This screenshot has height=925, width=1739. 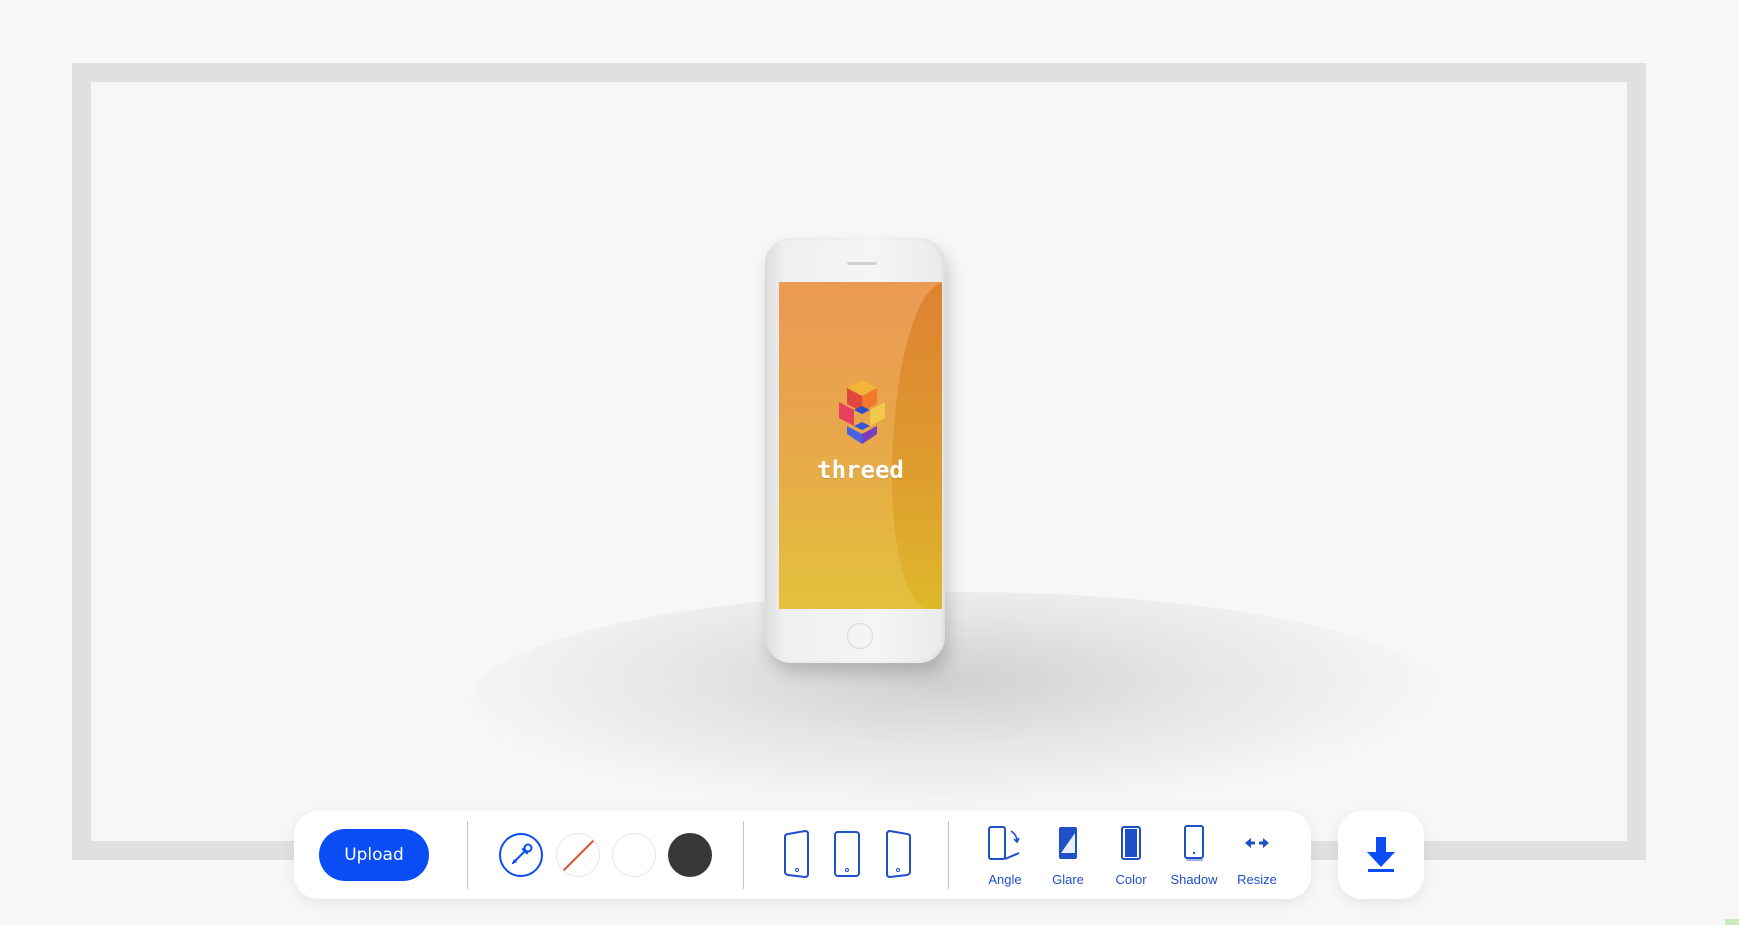 I want to click on tool-resize-label: Resize, so click(x=1257, y=879).